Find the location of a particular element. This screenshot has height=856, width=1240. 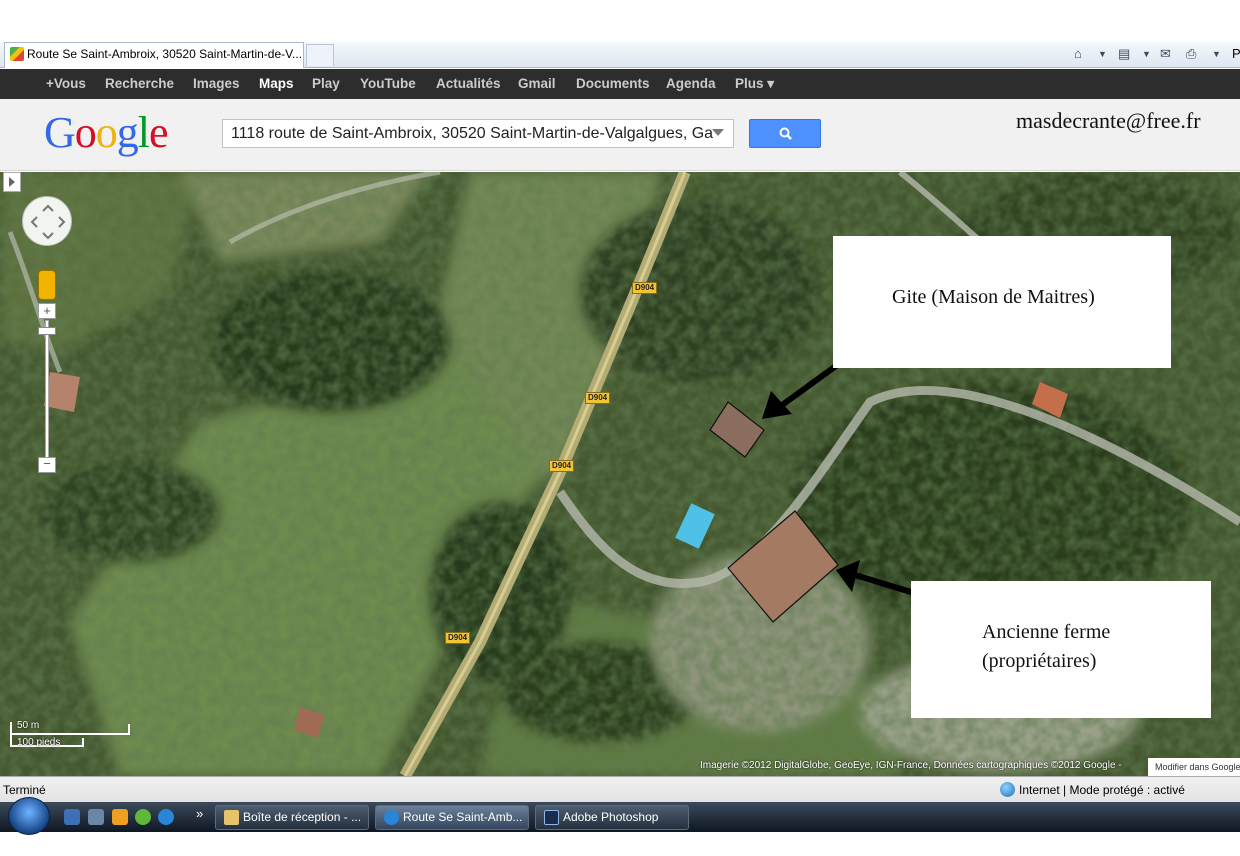

start-button-icon is located at coordinates (29, 816).